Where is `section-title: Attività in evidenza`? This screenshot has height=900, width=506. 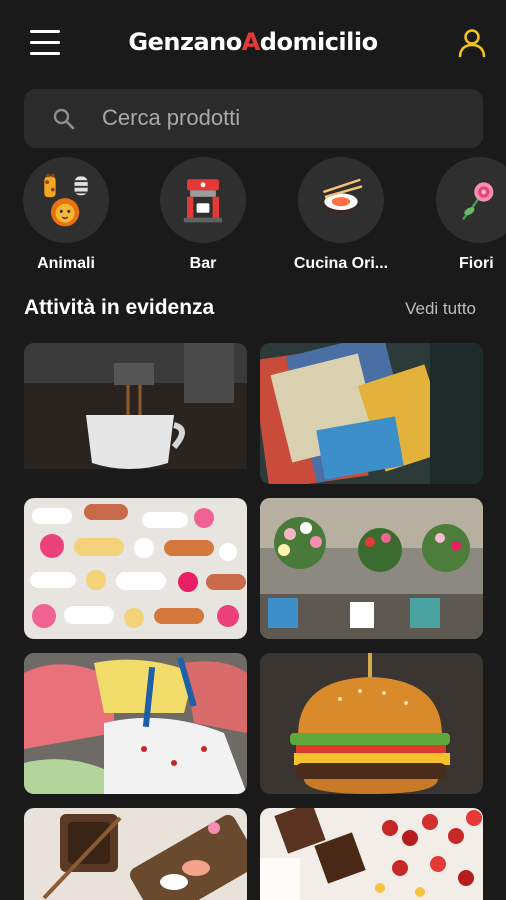 section-title: Attività in evidenza is located at coordinates (119, 307).